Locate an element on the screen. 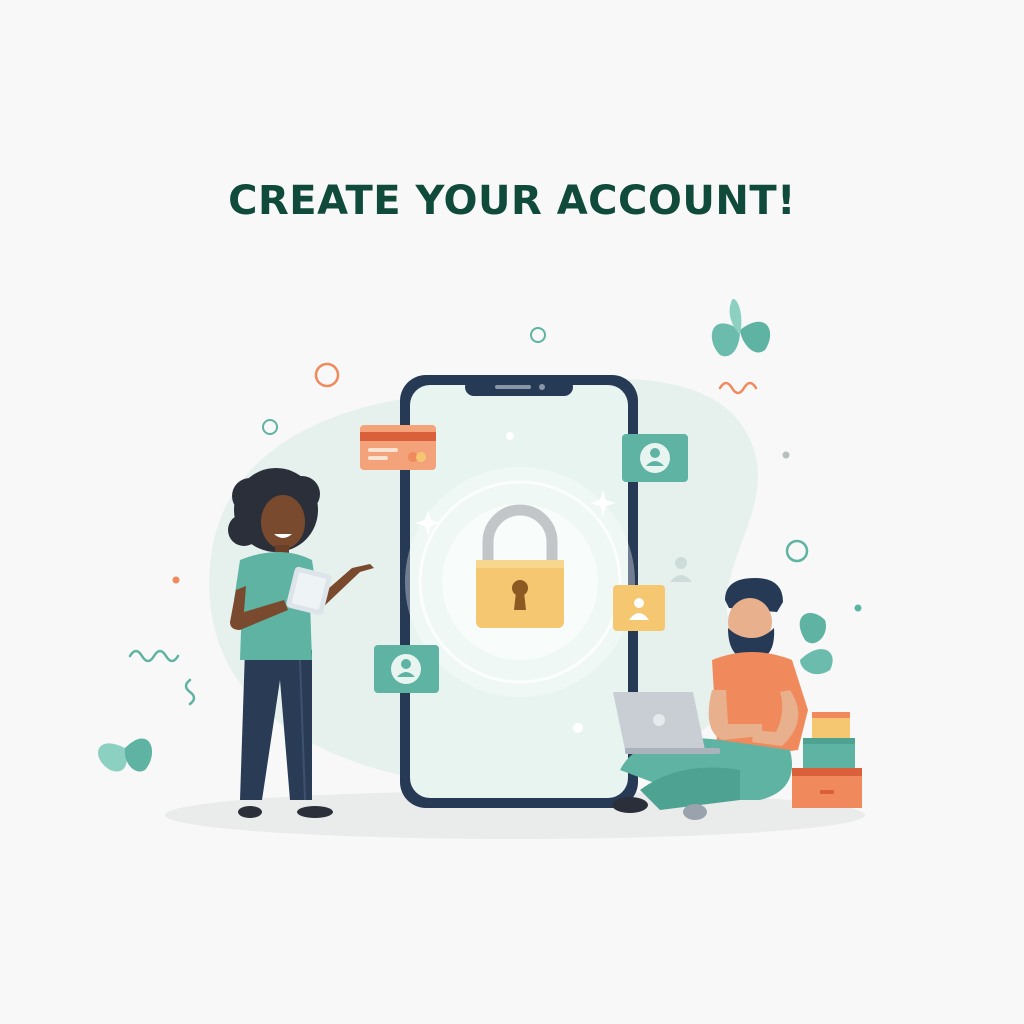 This screenshot has height=1024, width=1024. page-title: CREATE YOUR ACCOUNT! is located at coordinates (512, 201).